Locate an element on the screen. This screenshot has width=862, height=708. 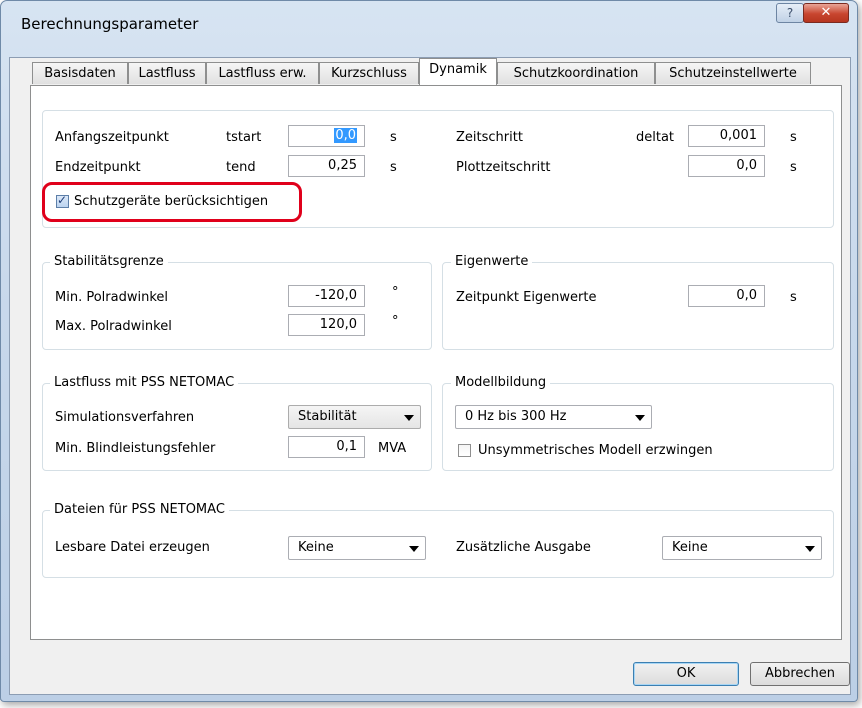
eigenvalues-time-label: Zeitpunkt Eigenwerte is located at coordinates (526, 297).